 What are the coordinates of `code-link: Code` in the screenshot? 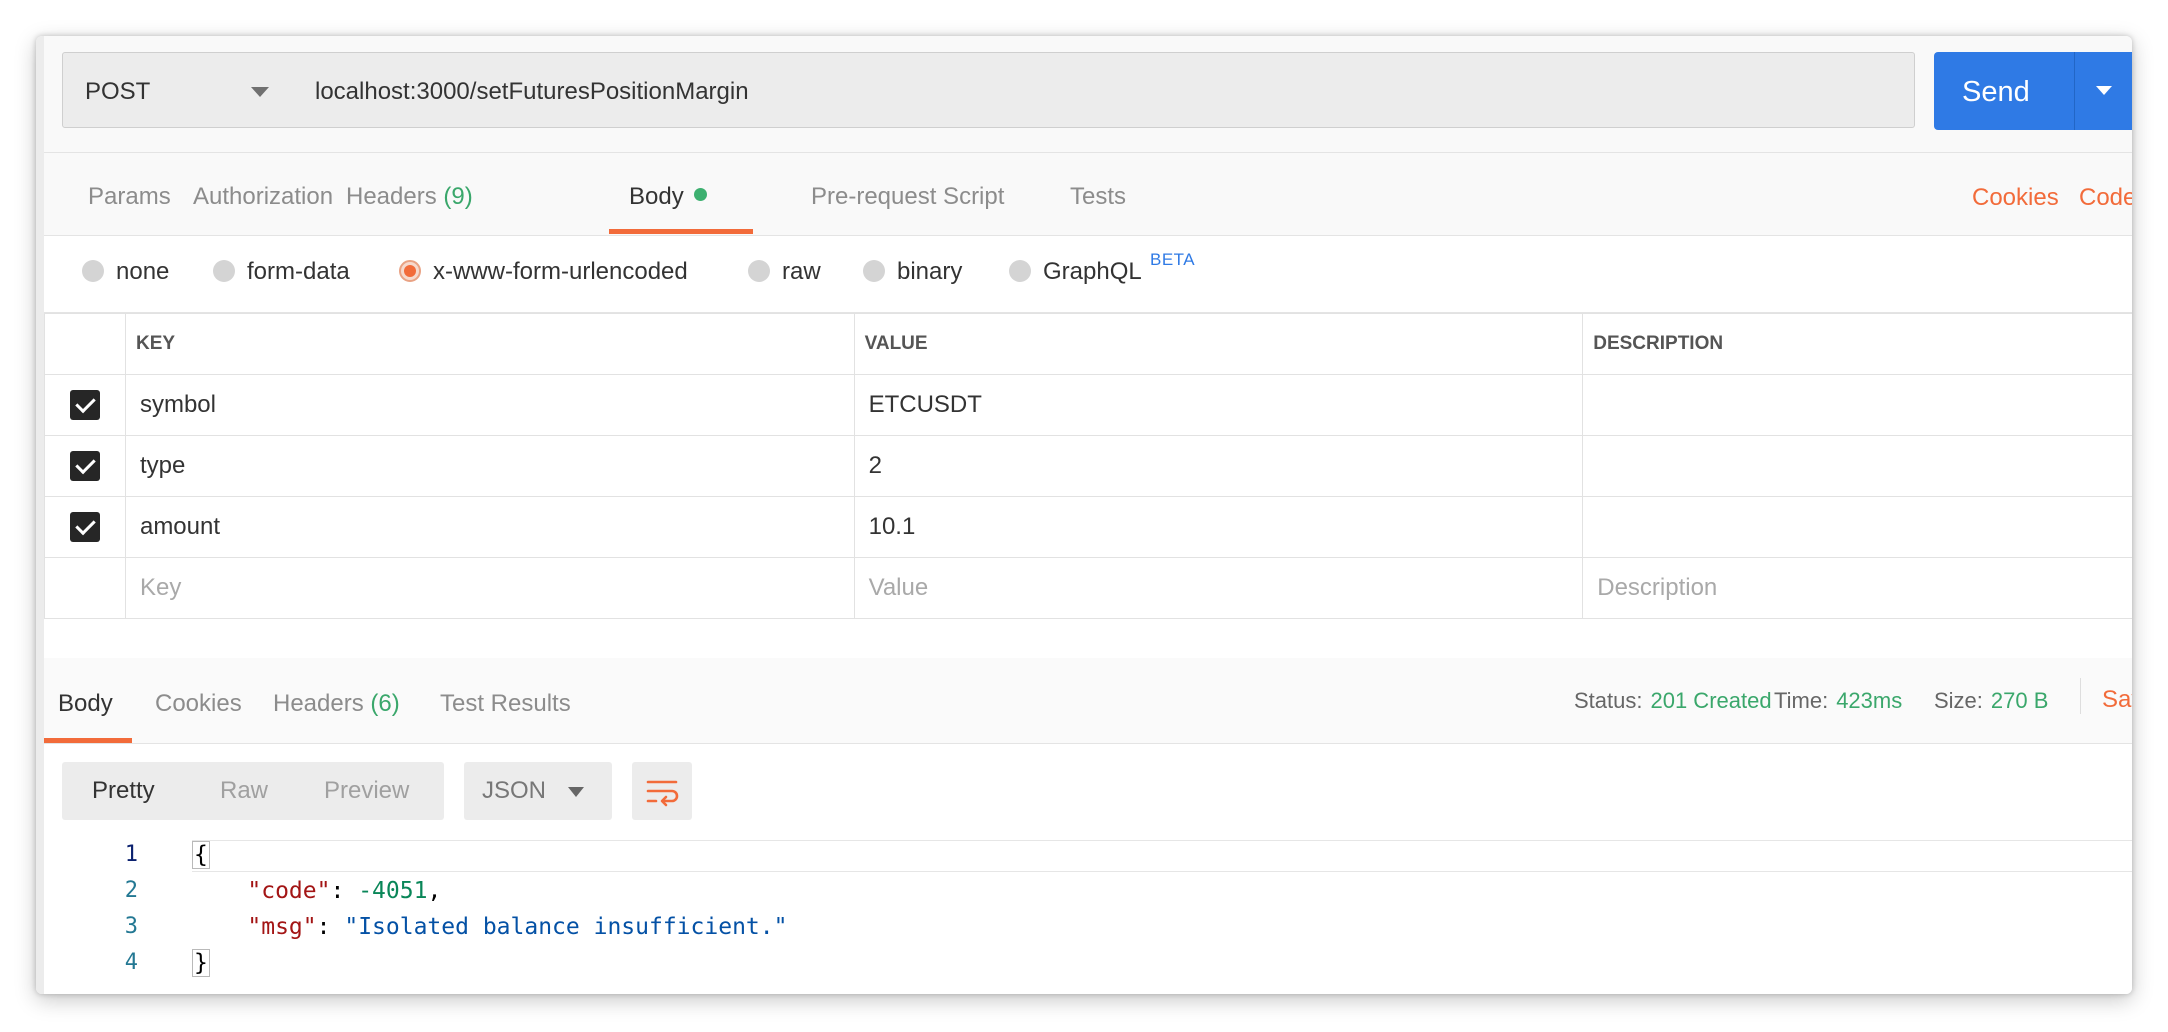 It's located at (2105, 198).